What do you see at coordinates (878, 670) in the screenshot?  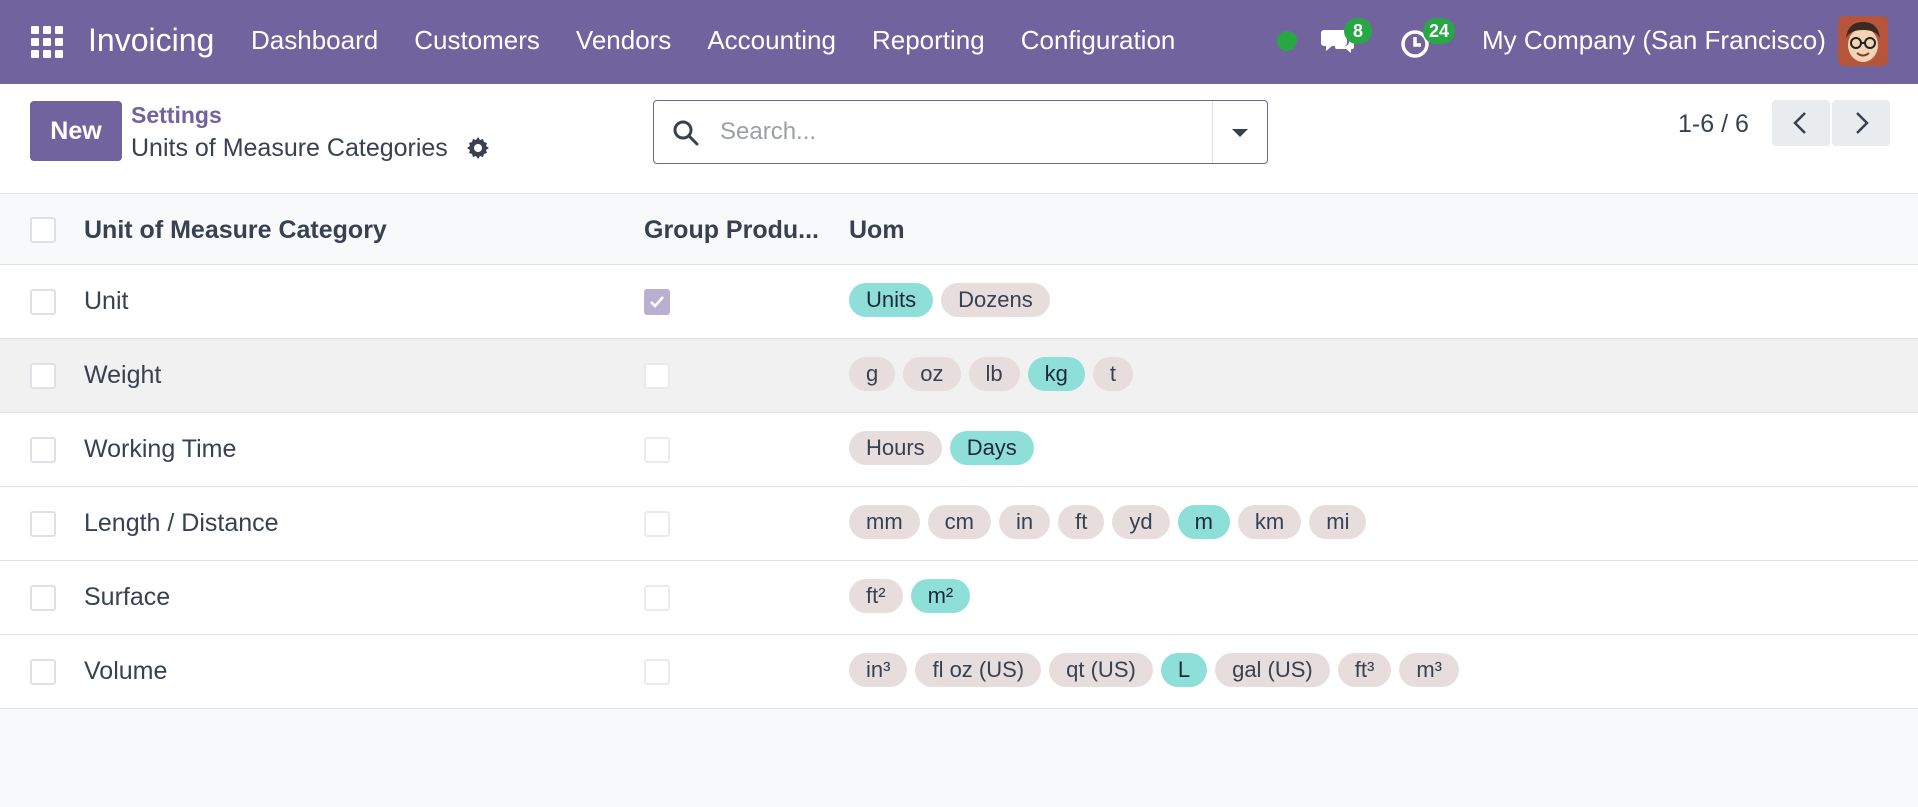 I see `uom-tag: in³` at bounding box center [878, 670].